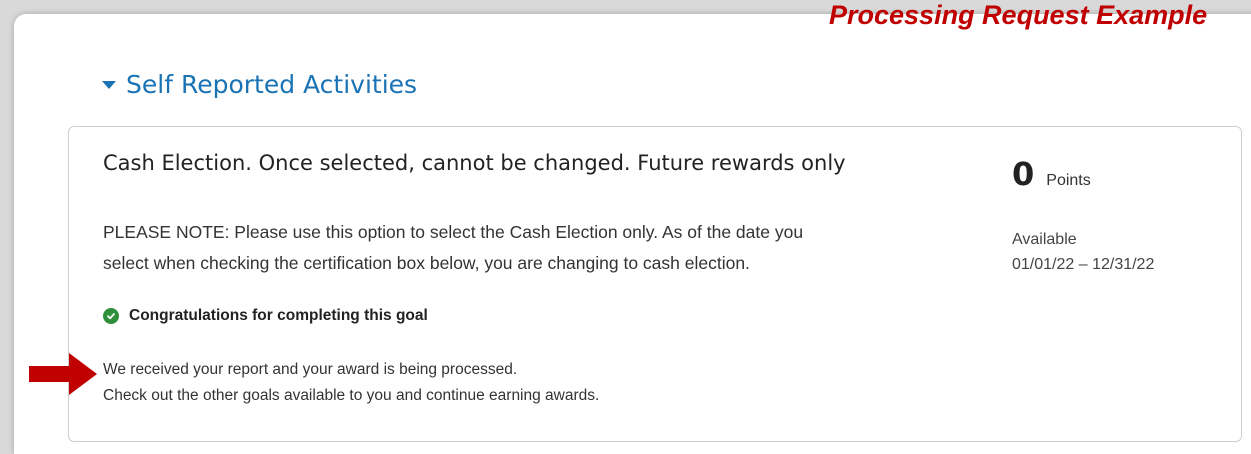 This screenshot has height=454, width=1251. What do you see at coordinates (1023, 174) in the screenshot?
I see `points-value: 0` at bounding box center [1023, 174].